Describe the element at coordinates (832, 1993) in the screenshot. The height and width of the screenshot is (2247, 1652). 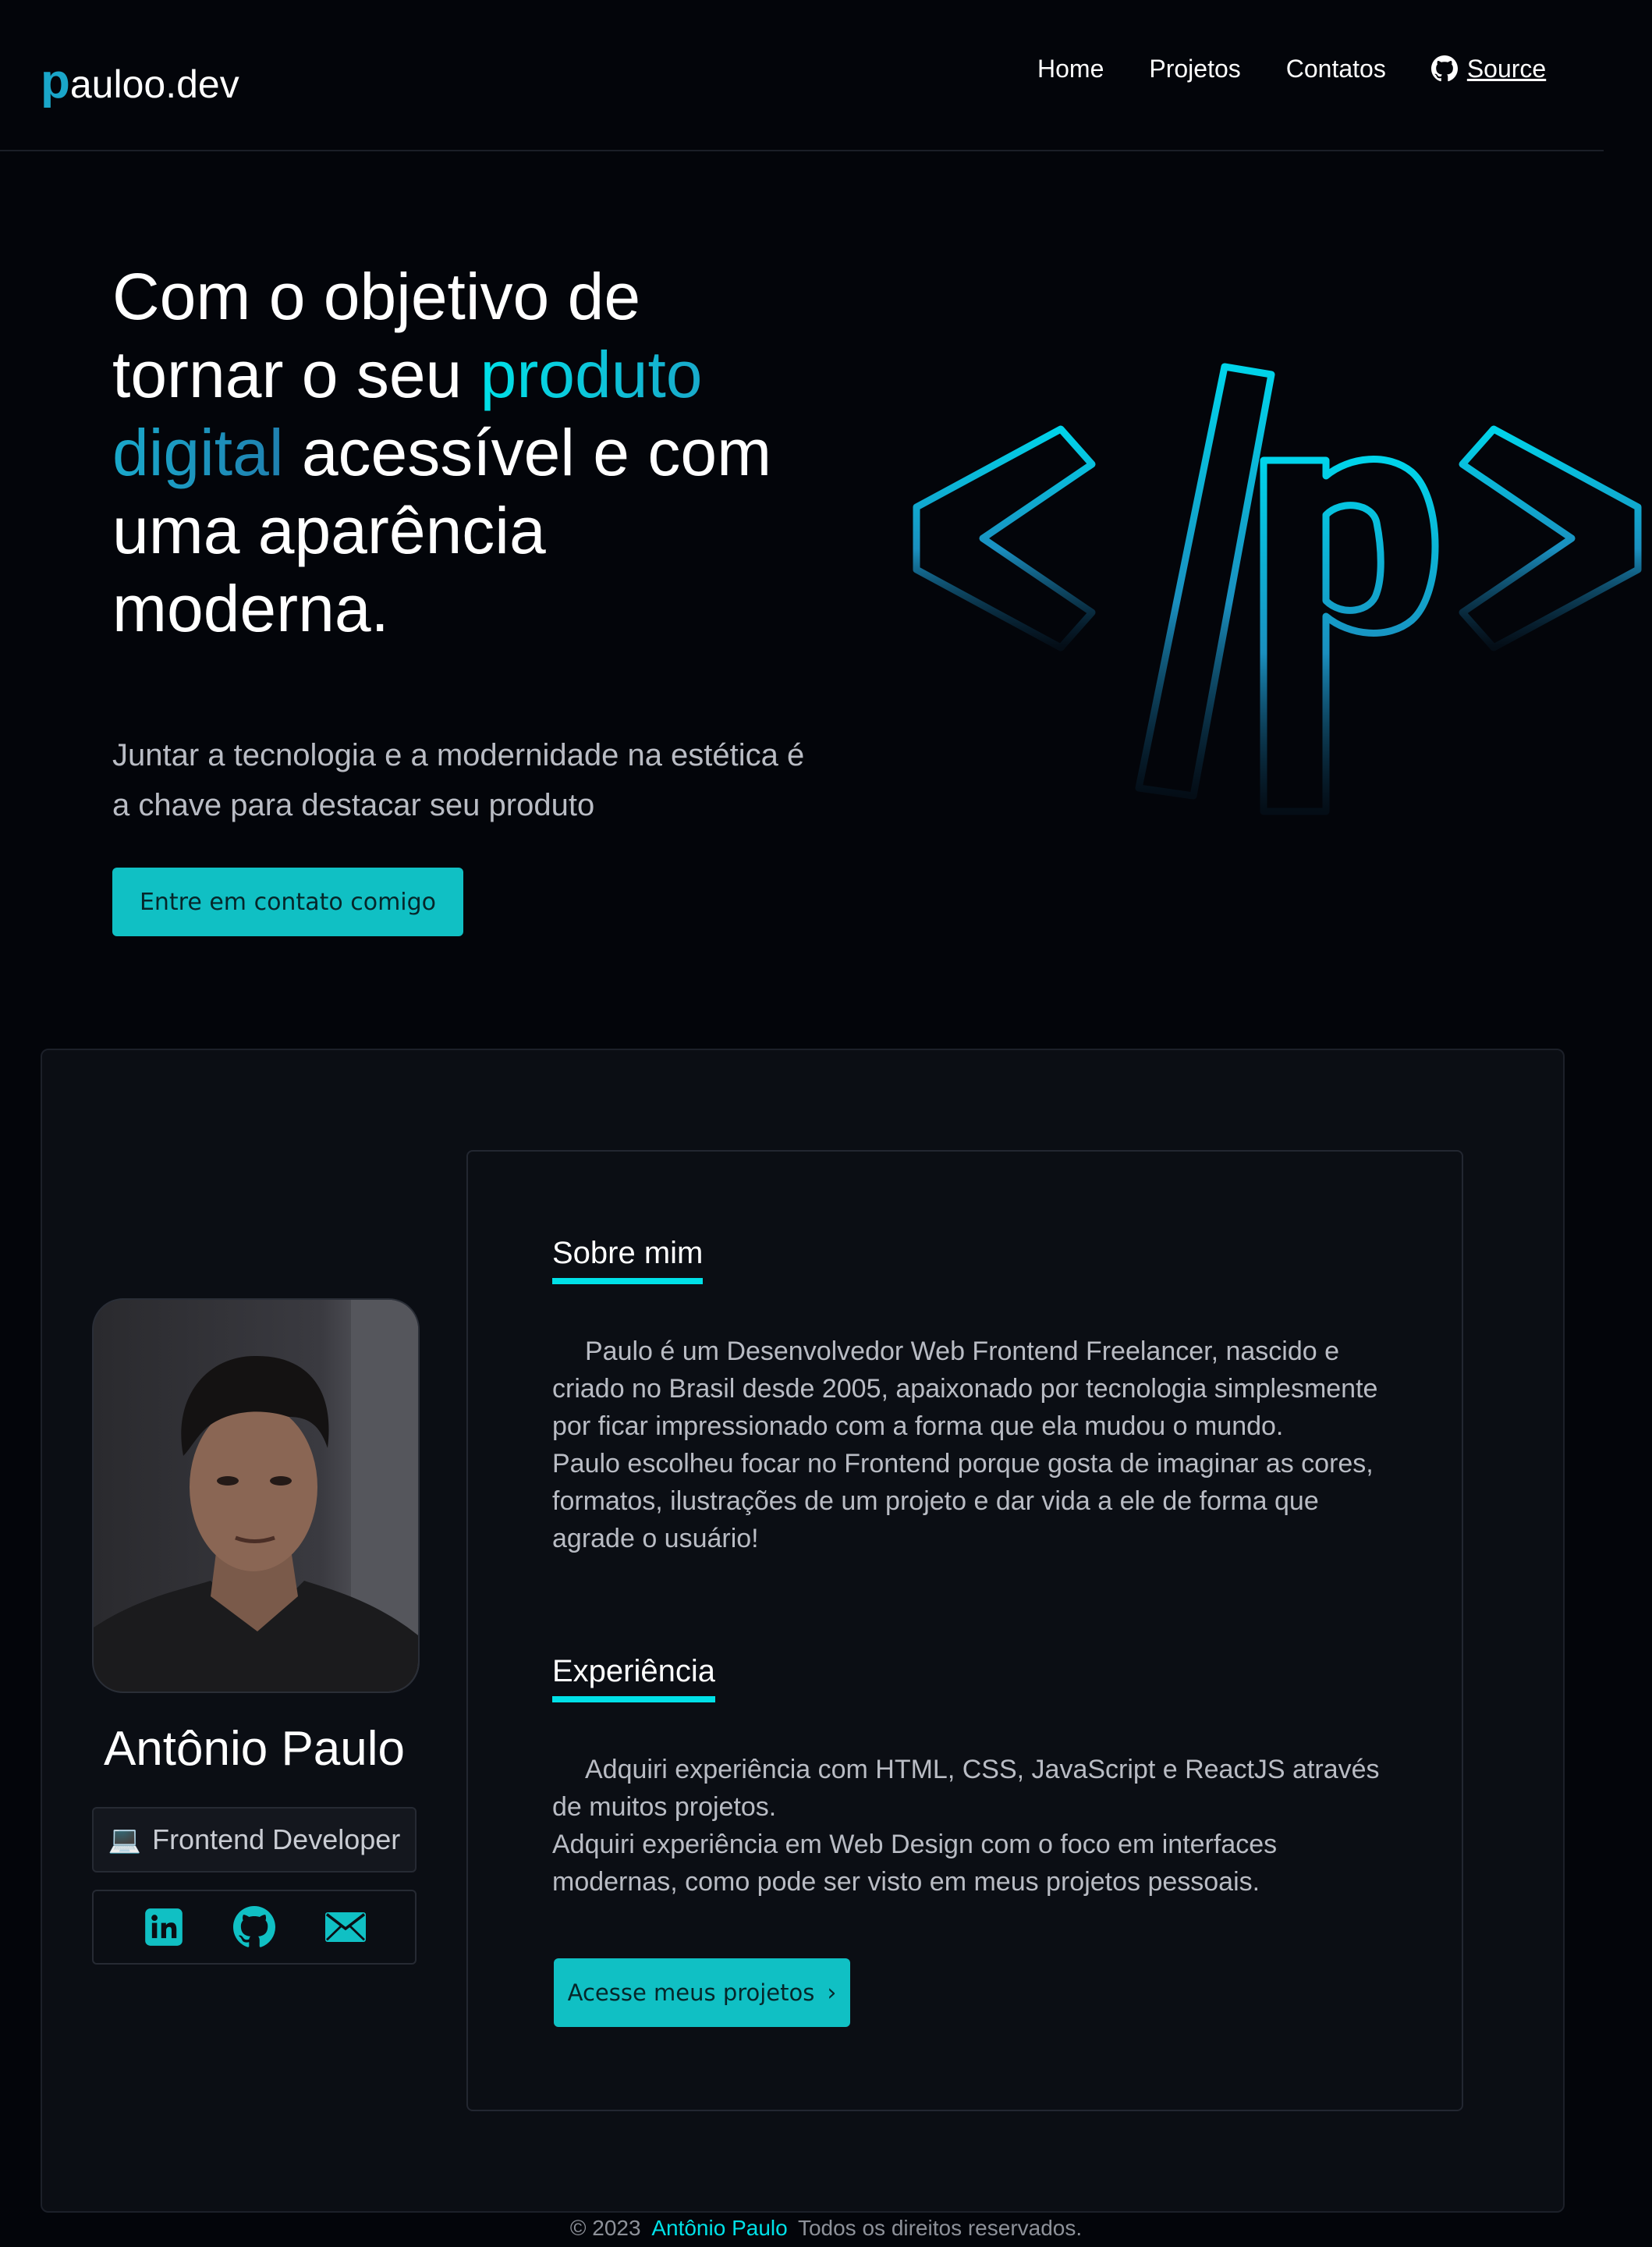
I see `chevron-right-icon: ›` at that location.